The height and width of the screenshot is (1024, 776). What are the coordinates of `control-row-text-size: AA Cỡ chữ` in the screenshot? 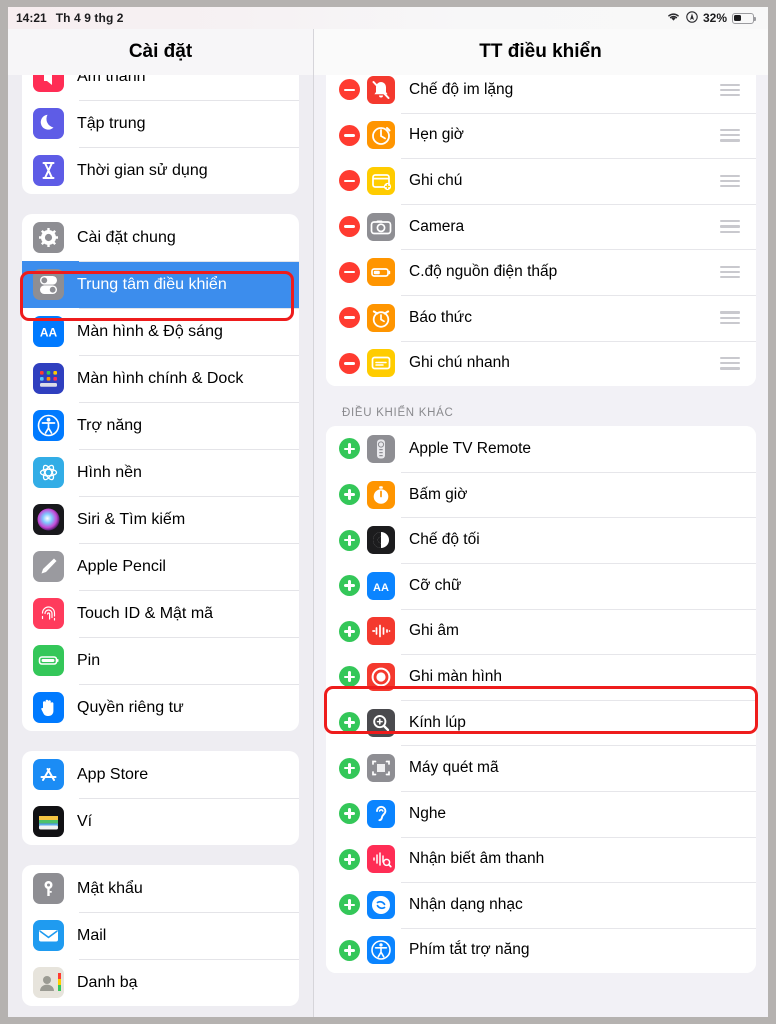 It's located at (541, 585).